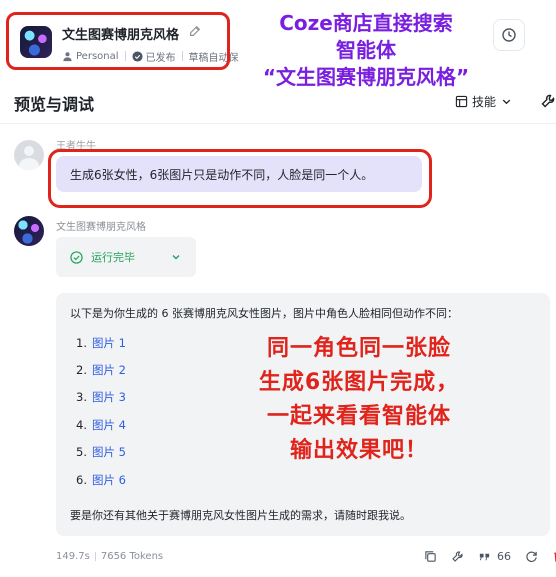 This screenshot has width=556, height=577. I want to click on skills-dropdown: 技能, so click(484, 101).